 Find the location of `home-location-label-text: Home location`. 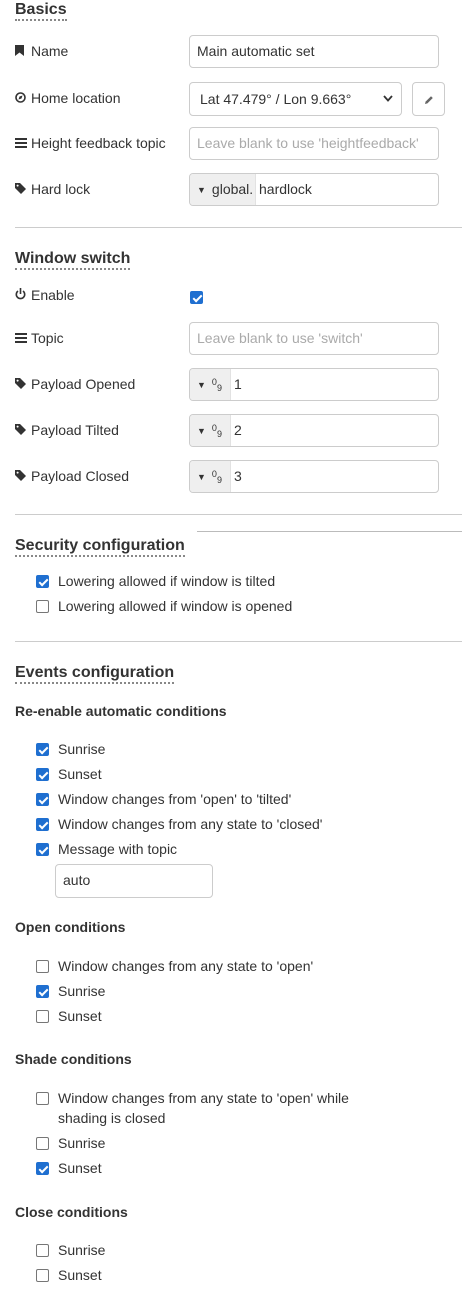

home-location-label-text: Home location is located at coordinates (76, 98).